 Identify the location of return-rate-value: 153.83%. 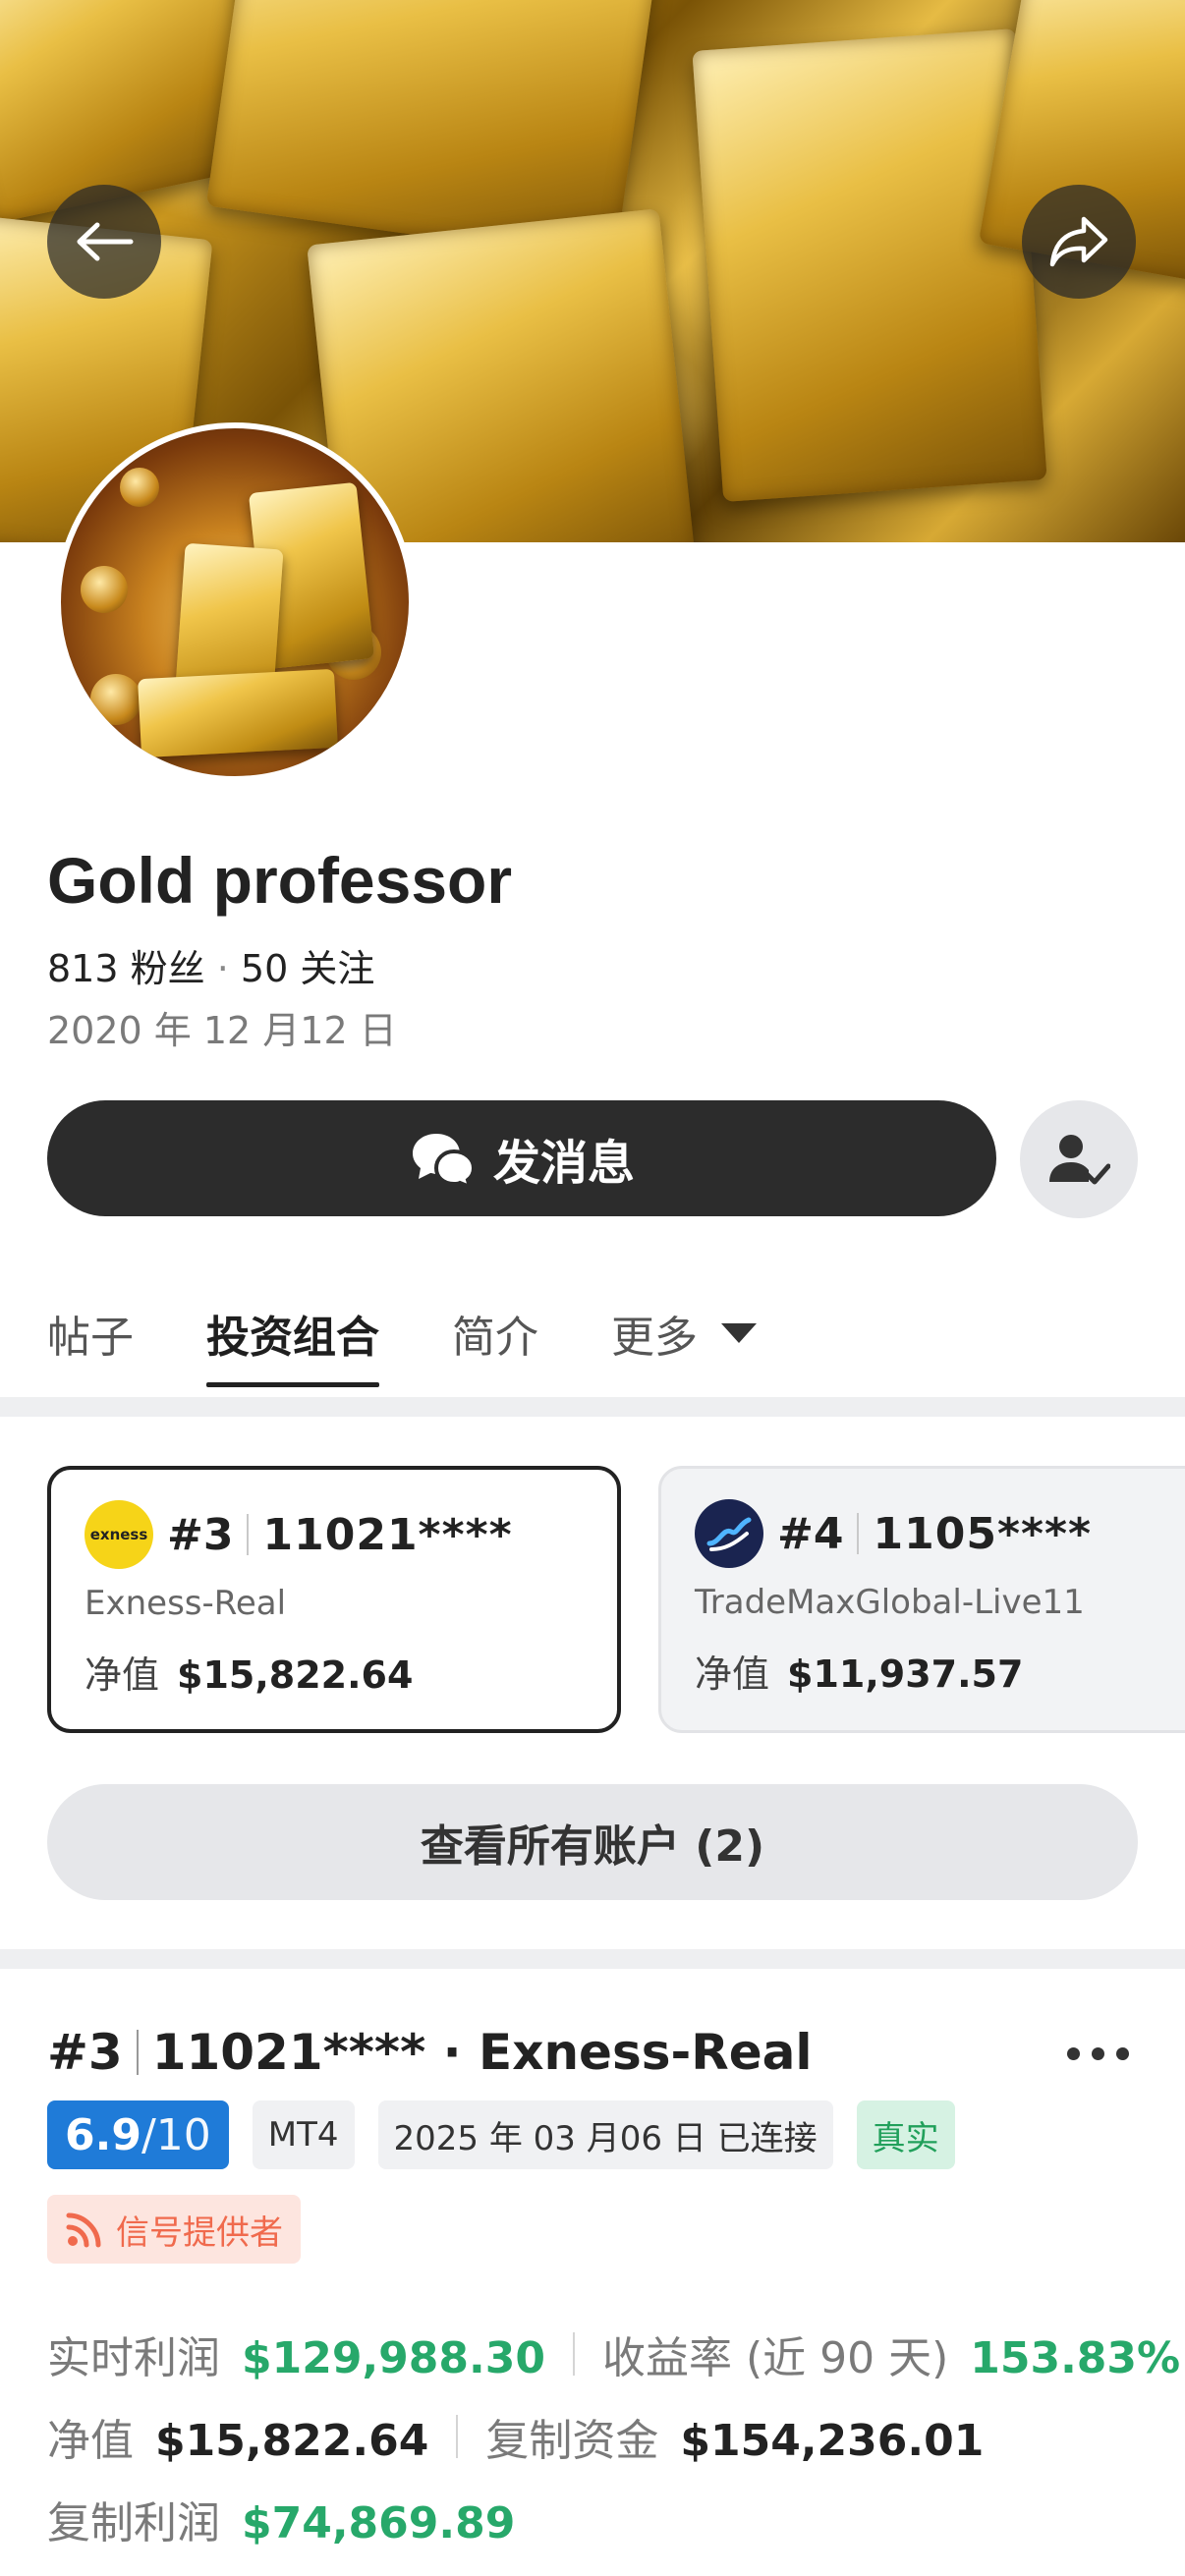
(1076, 2358).